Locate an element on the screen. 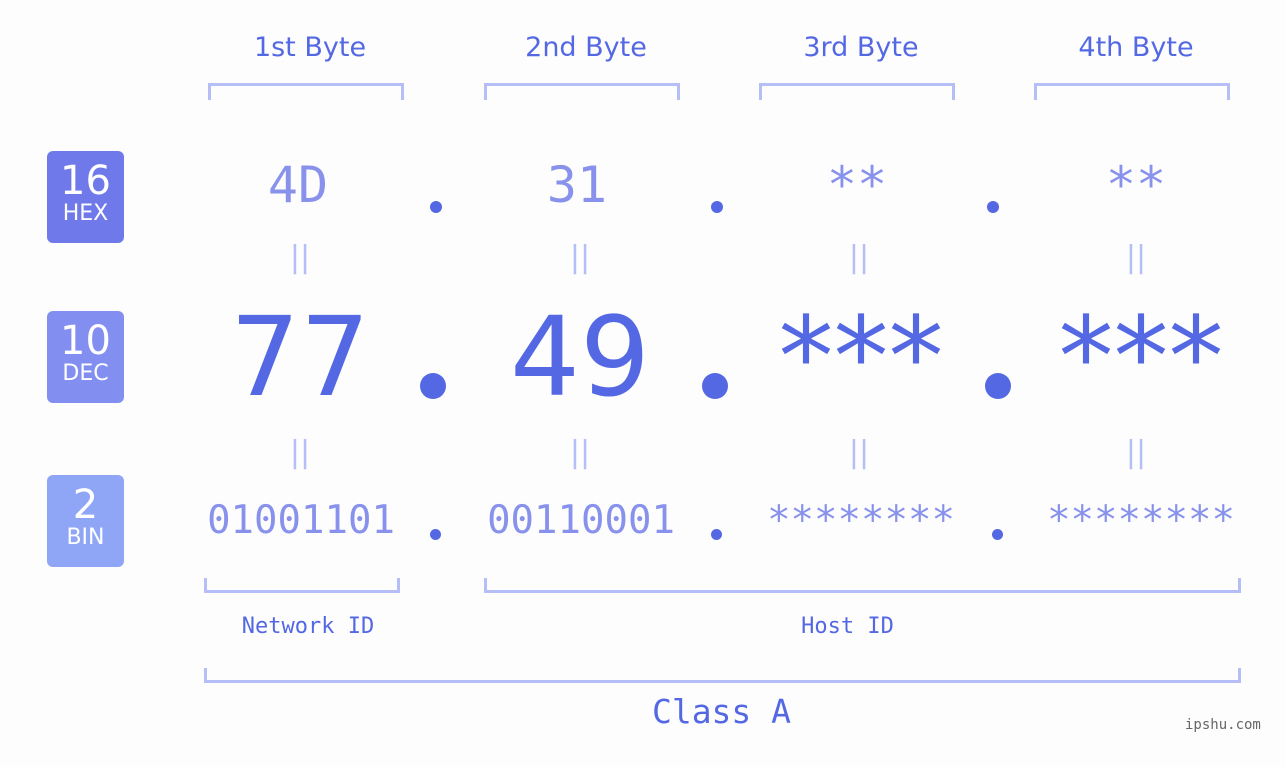 The width and height of the screenshot is (1285, 767). network-id-bracket is located at coordinates (302, 585).